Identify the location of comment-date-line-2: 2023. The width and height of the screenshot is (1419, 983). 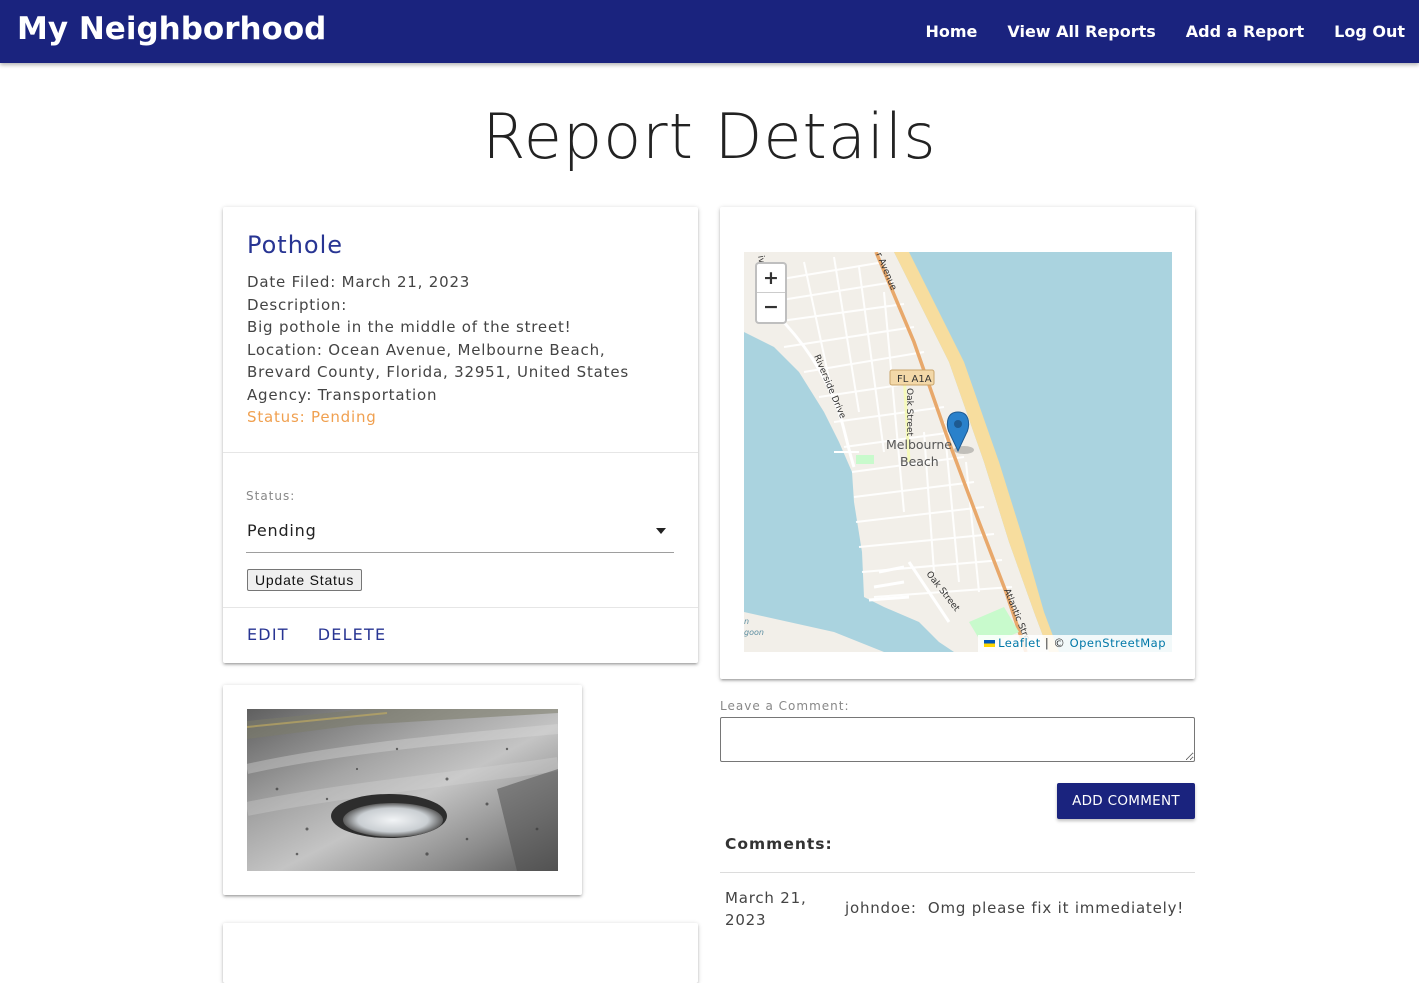
(746, 920).